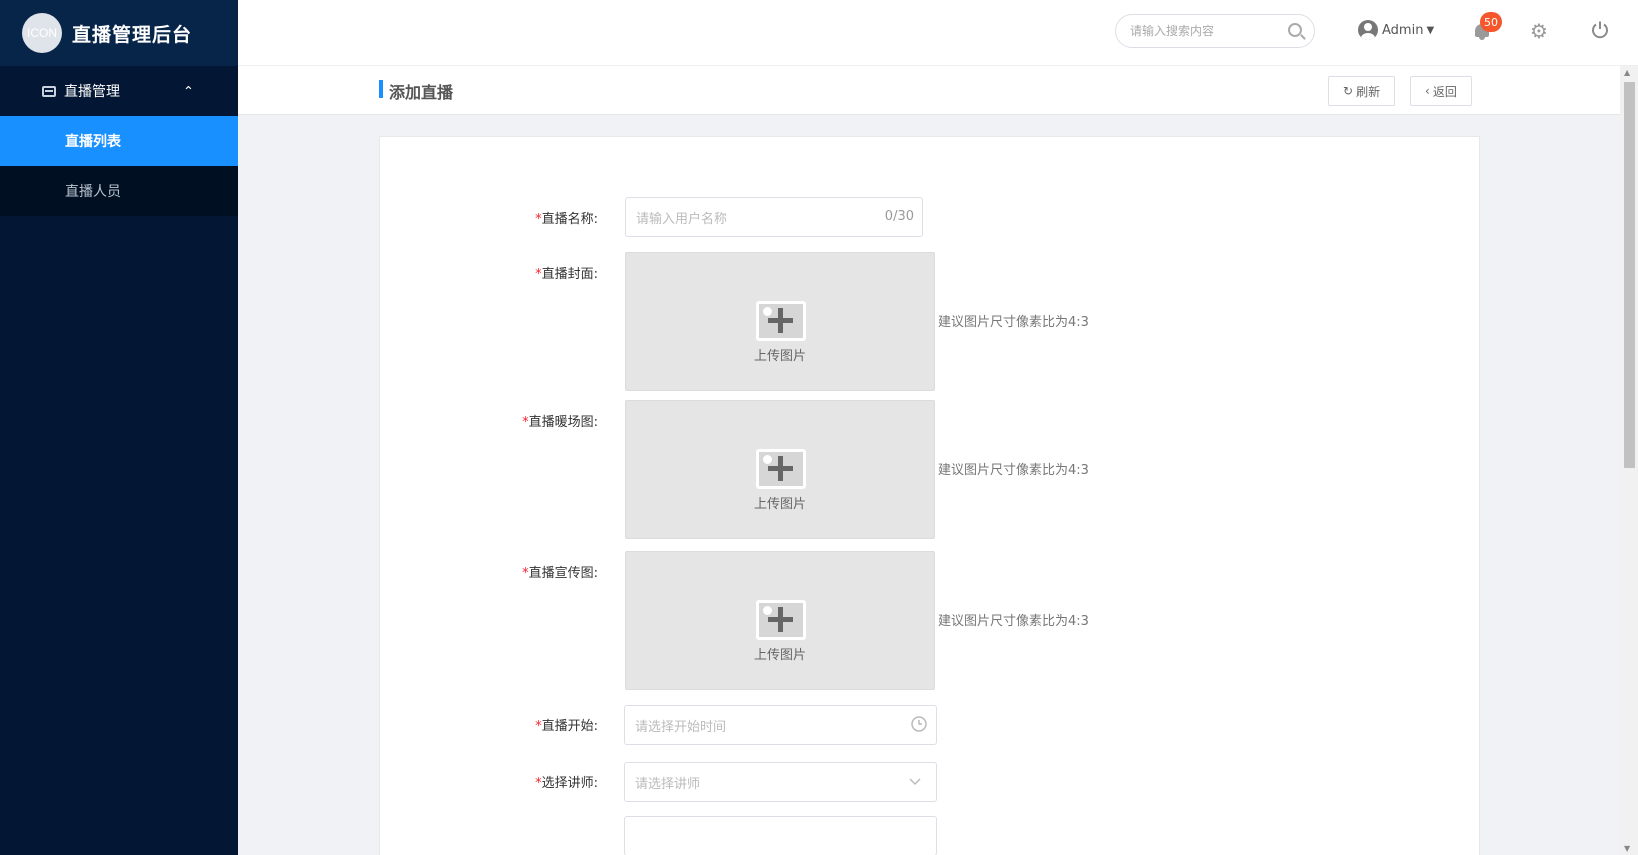 The width and height of the screenshot is (1638, 855). I want to click on sidebar-item-live-staff: 直播人员, so click(119, 191).